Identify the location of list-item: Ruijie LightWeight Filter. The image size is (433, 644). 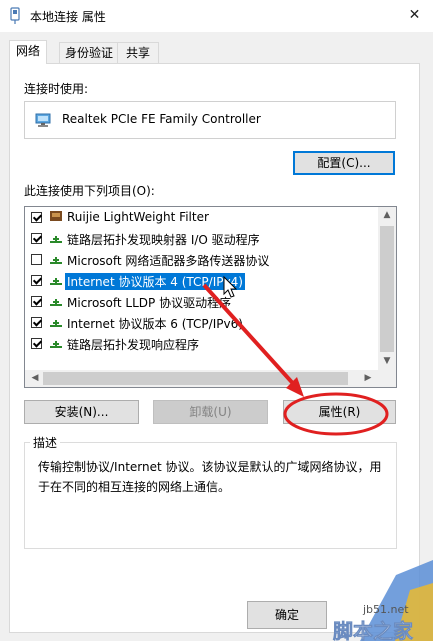
(201, 218).